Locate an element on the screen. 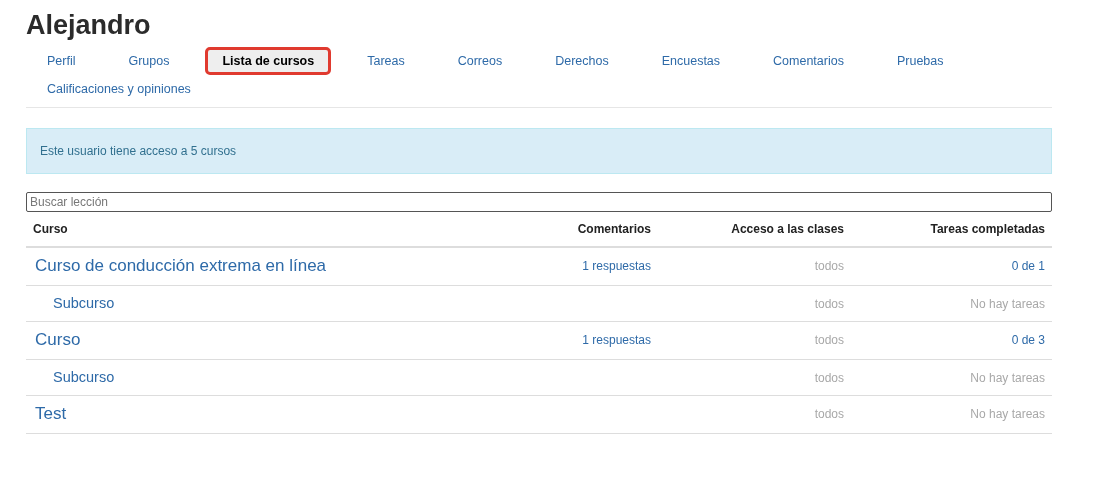  course-link: Curso de conducción extrema en línea is located at coordinates (181, 266).